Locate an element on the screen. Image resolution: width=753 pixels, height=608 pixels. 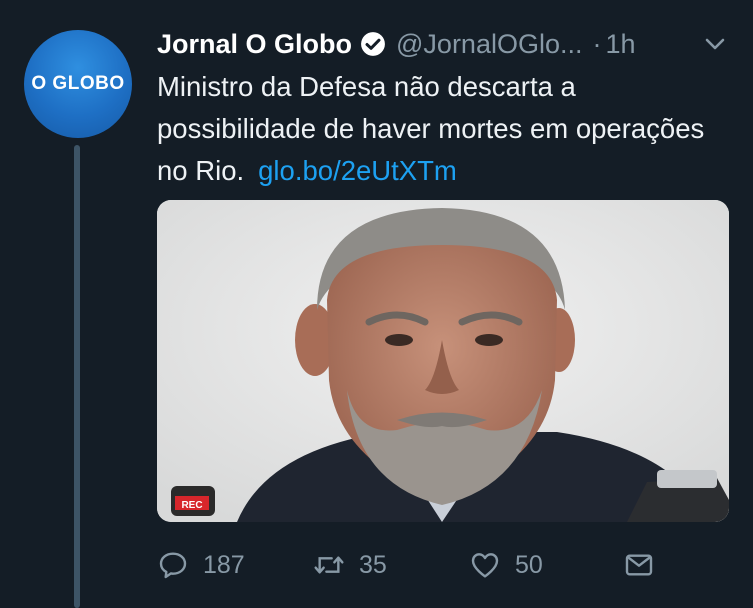
tweet-link: glo.bo/2eUtXTm is located at coordinates (357, 170).